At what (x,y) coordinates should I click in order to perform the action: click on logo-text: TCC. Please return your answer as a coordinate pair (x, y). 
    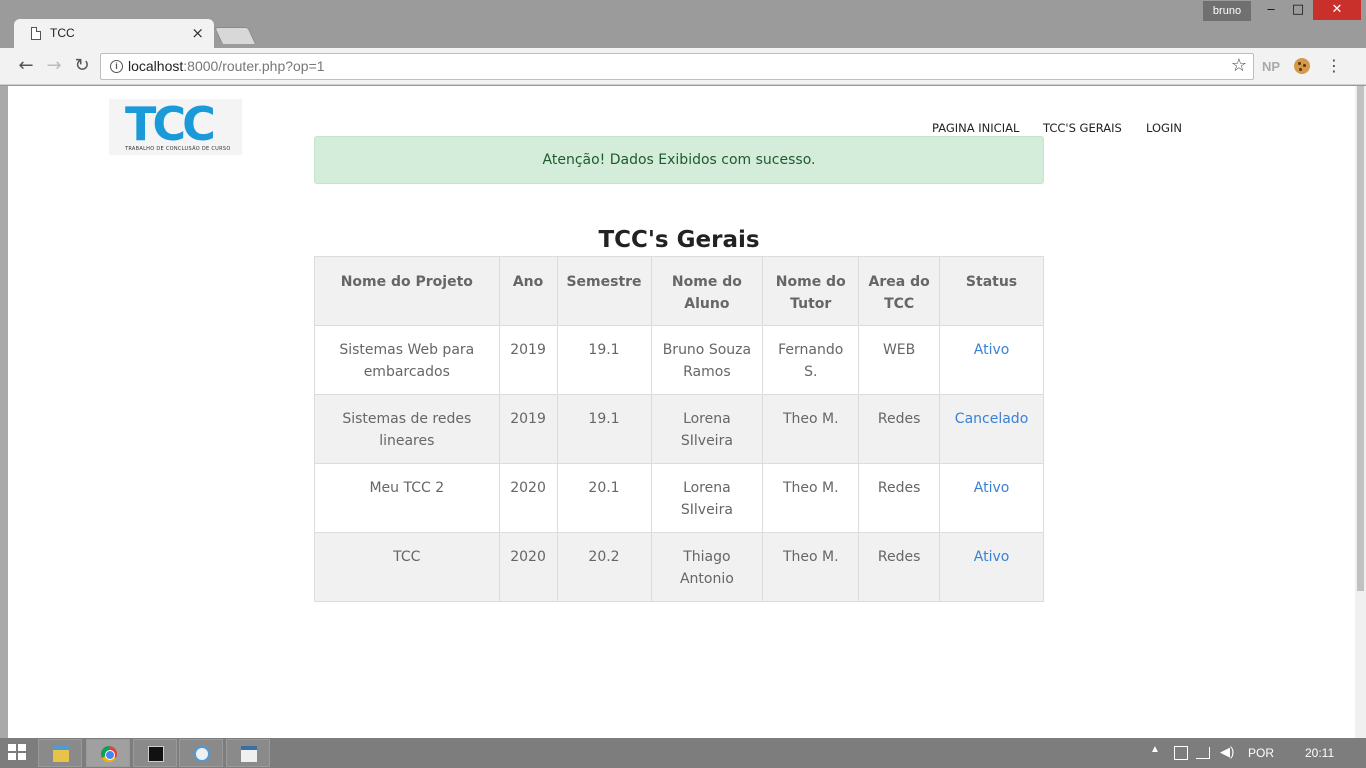
    Looking at the image, I should click on (170, 124).